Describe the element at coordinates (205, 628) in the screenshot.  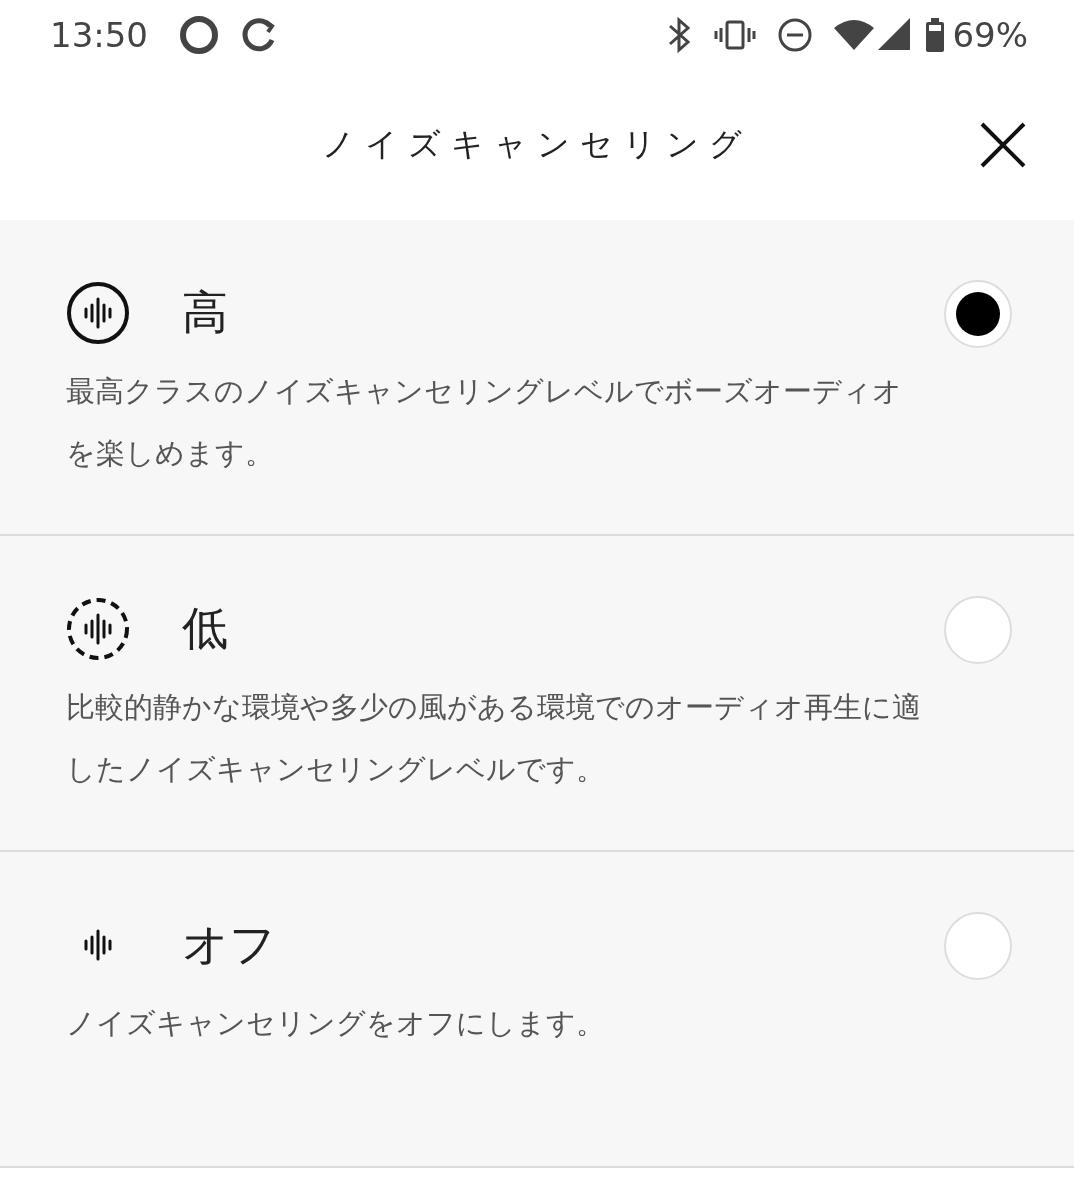
I see `option-label: 低` at that location.